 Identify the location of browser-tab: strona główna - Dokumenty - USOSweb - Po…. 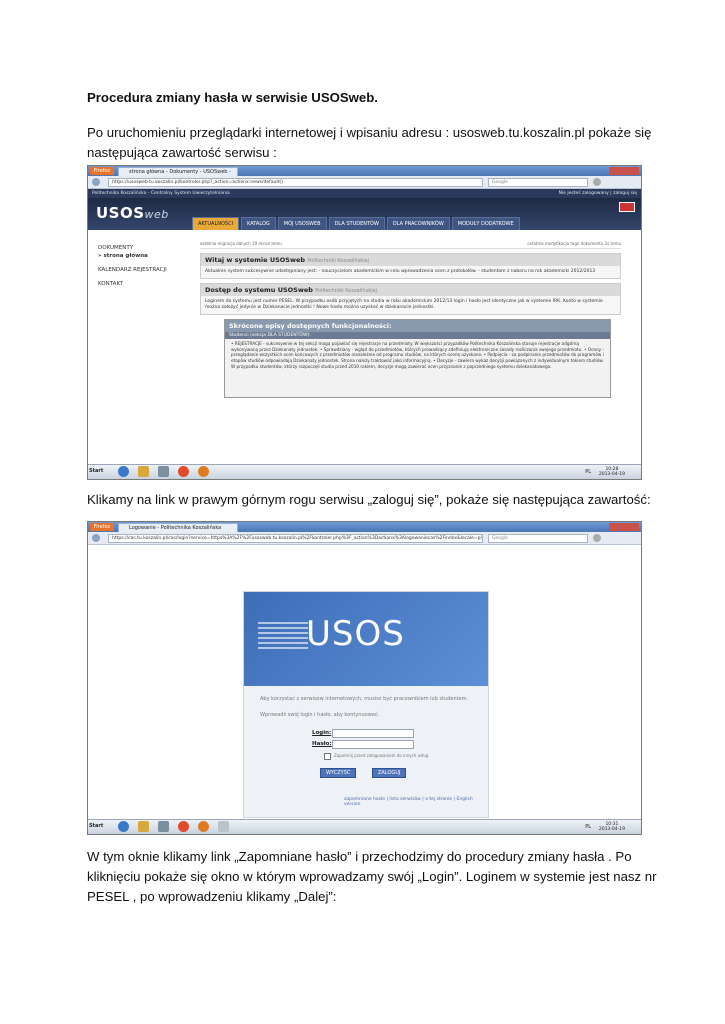
(178, 175).